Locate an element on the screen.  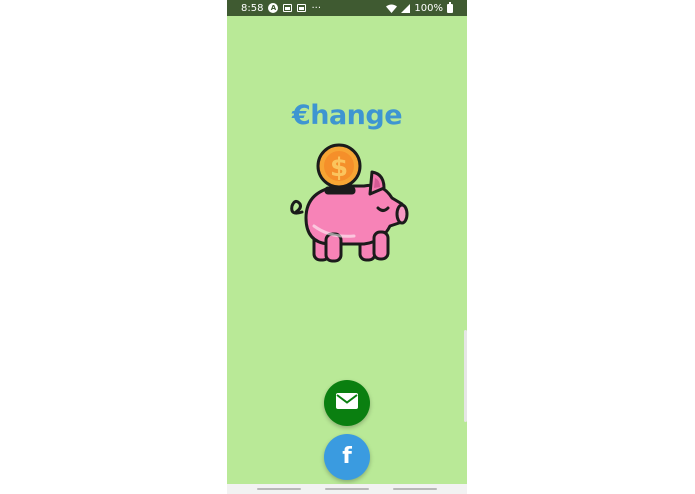
facebook-button: f is located at coordinates (347, 457).